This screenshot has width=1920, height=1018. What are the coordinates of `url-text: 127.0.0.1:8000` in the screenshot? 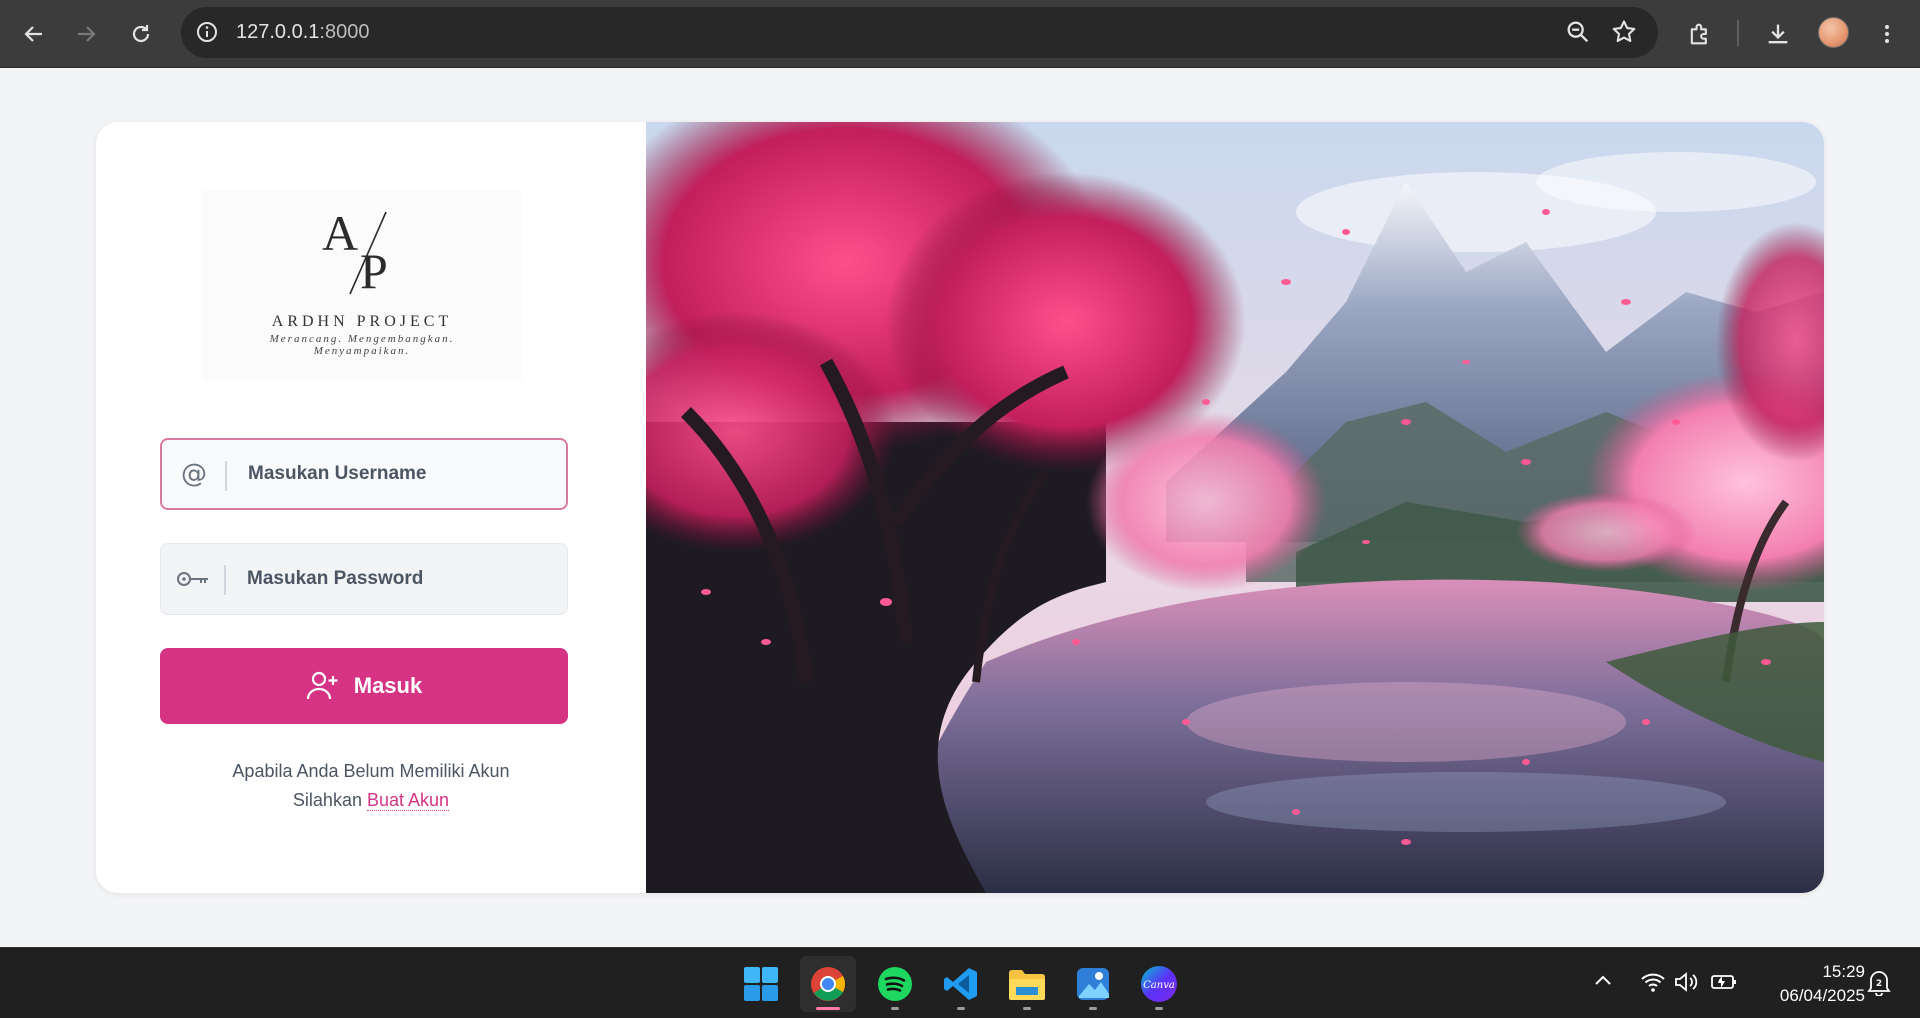 It's located at (302, 32).